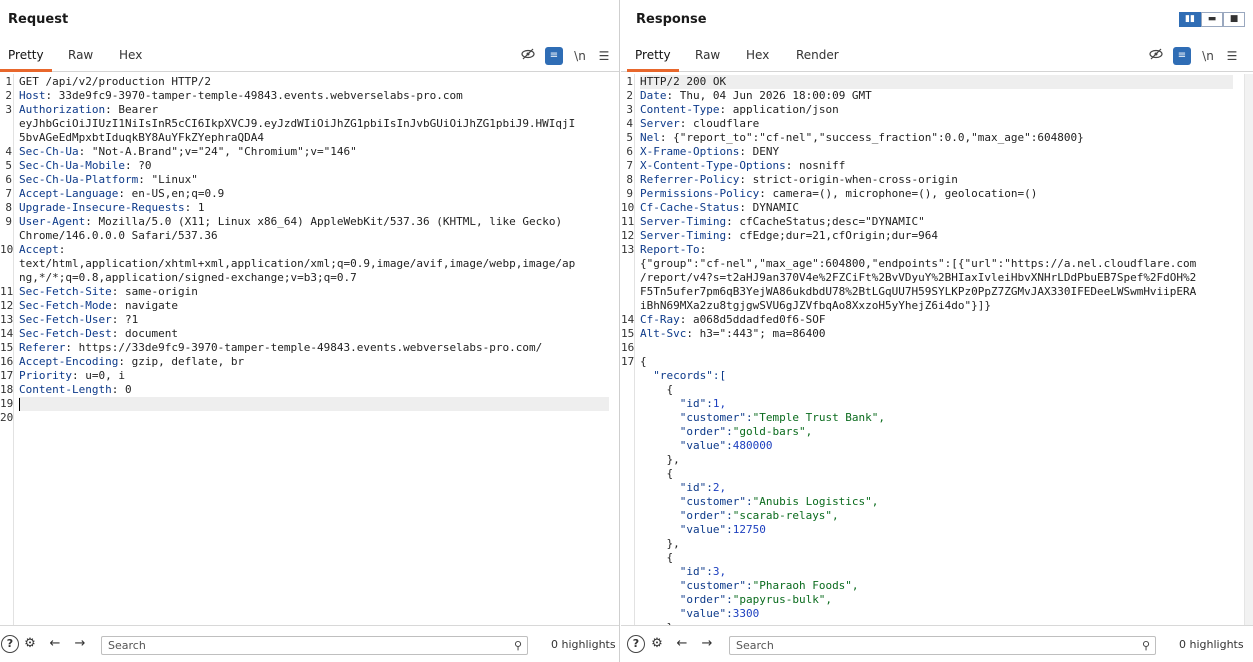  What do you see at coordinates (680, 109) in the screenshot?
I see `header-name: Content-Type` at bounding box center [680, 109].